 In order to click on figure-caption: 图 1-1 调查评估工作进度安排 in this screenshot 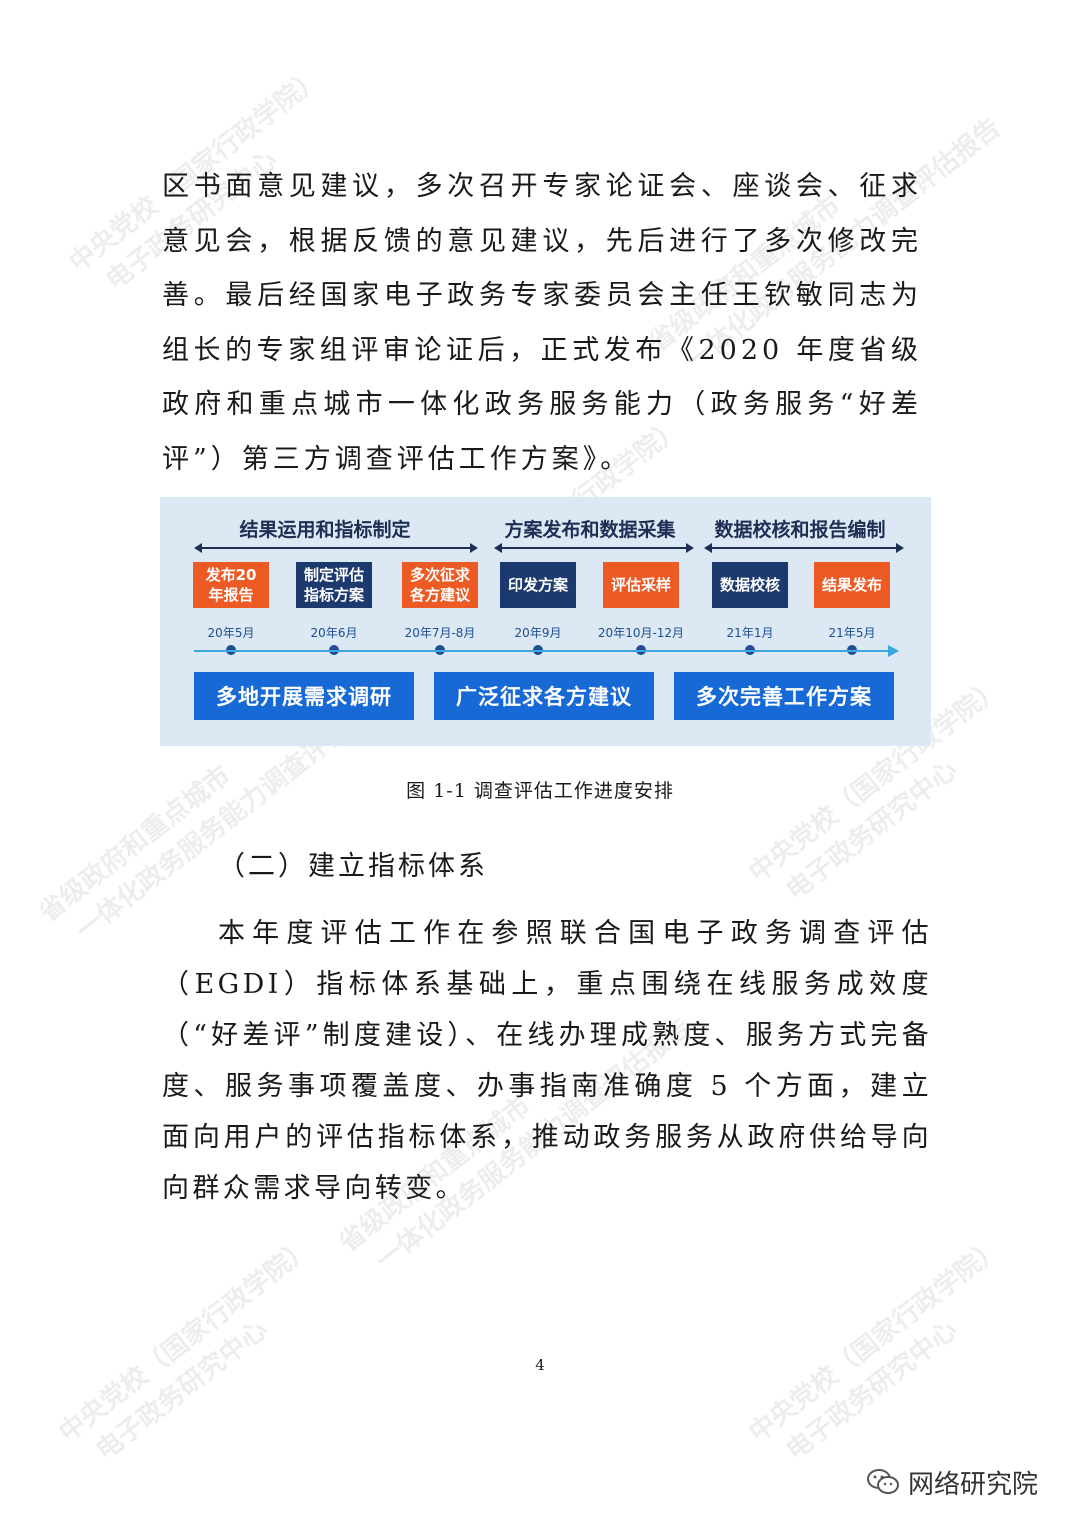, I will do `click(540, 791)`.